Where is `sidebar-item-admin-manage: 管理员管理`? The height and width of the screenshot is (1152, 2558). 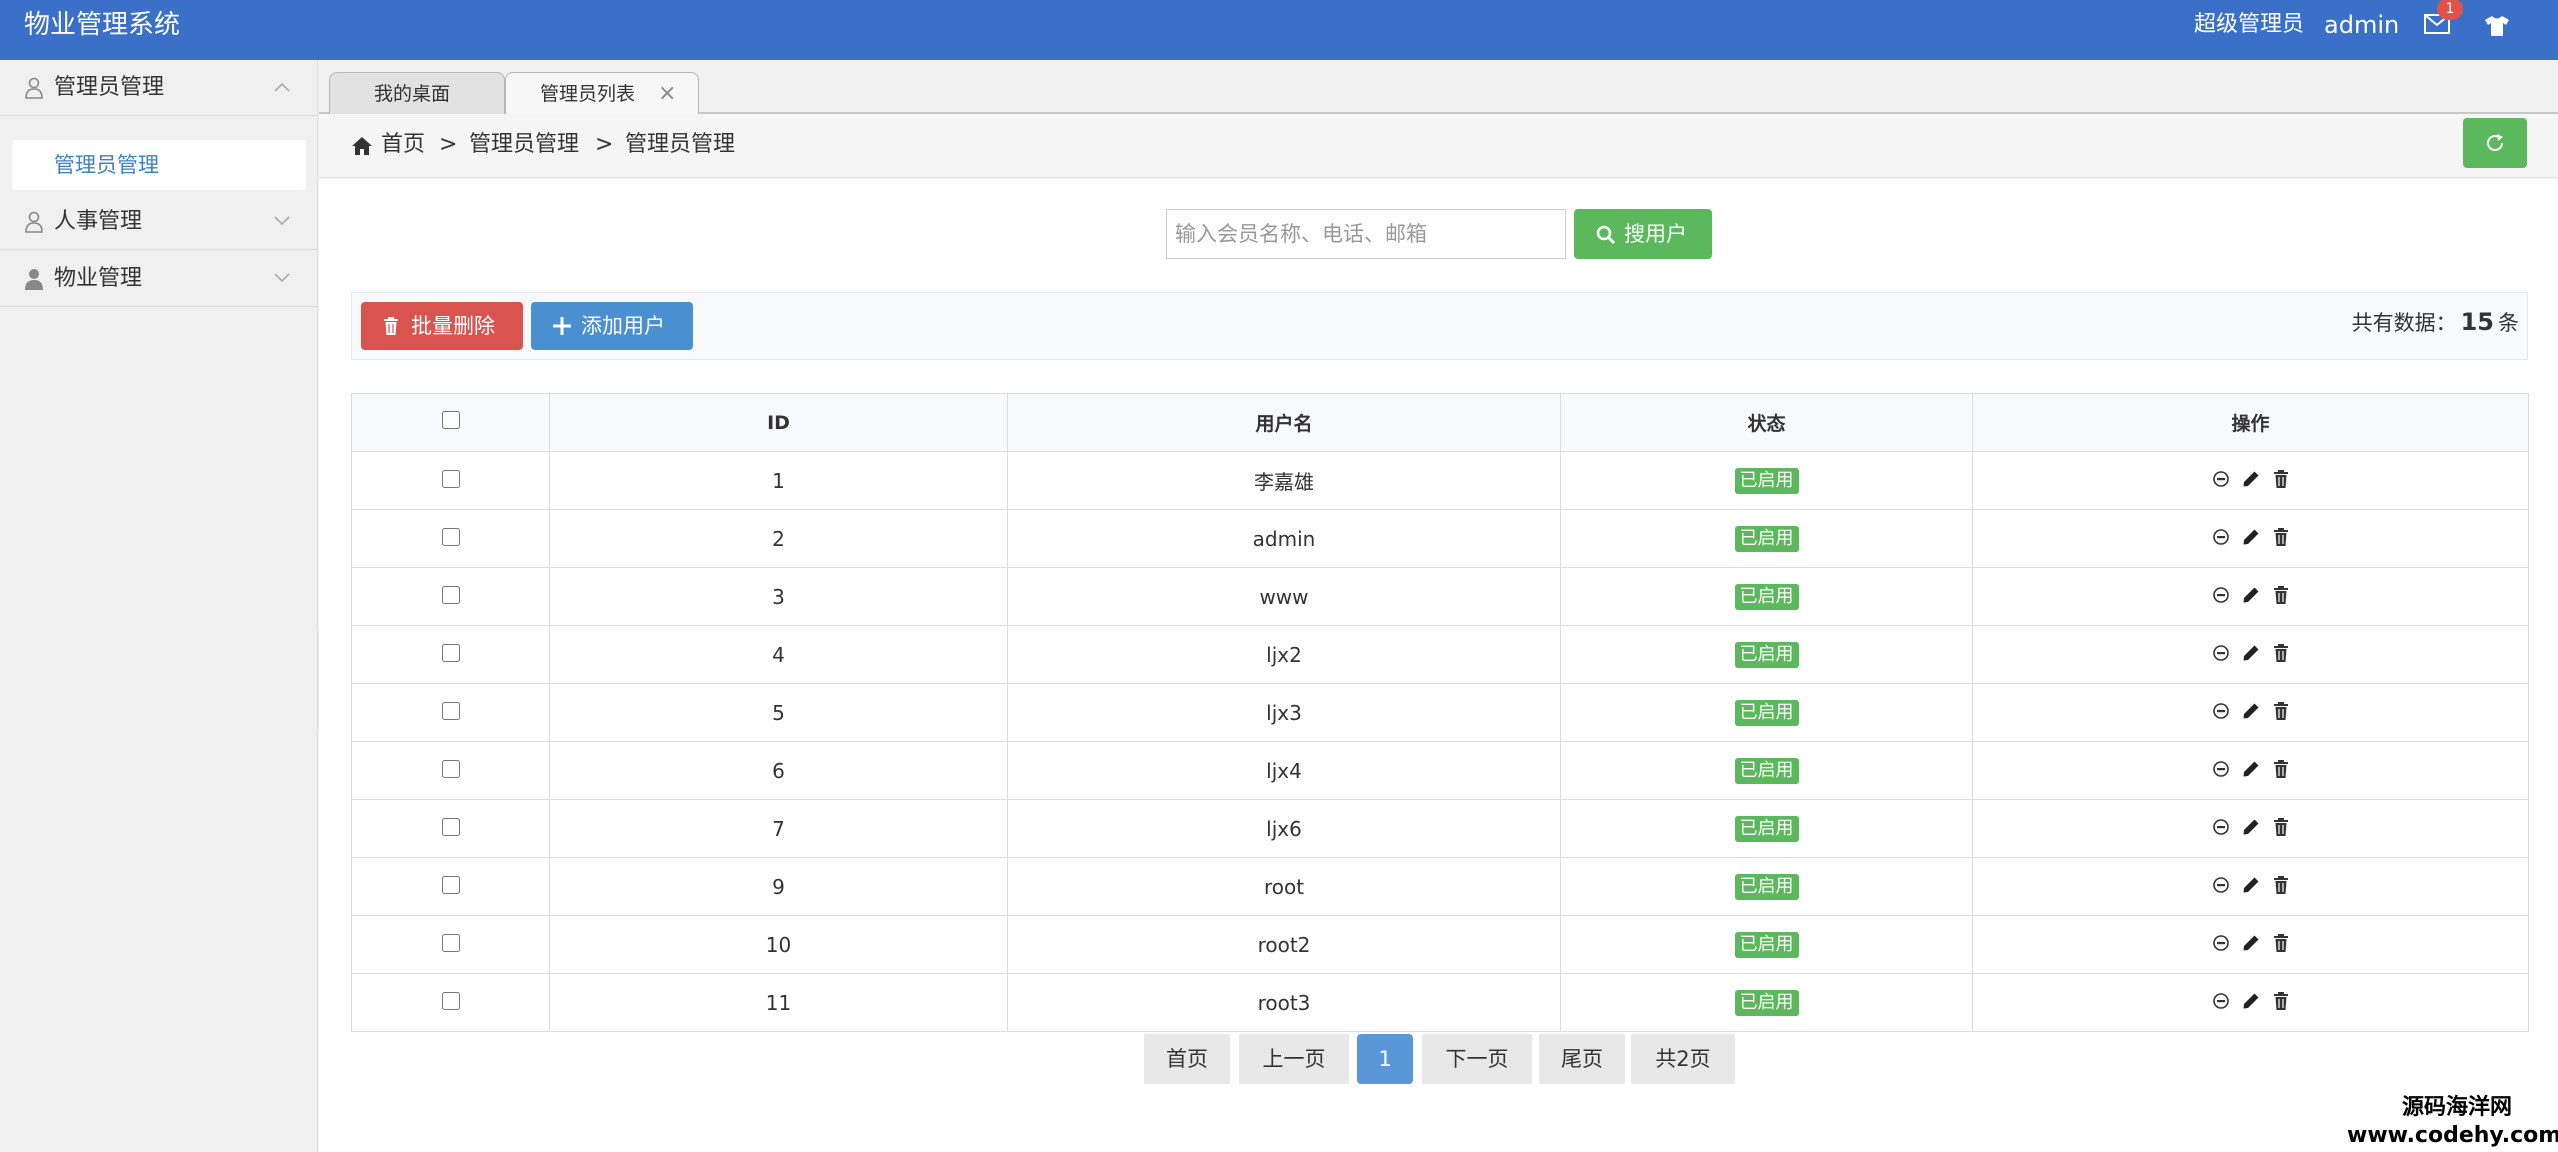 sidebar-item-admin-manage: 管理员管理 is located at coordinates (159, 165).